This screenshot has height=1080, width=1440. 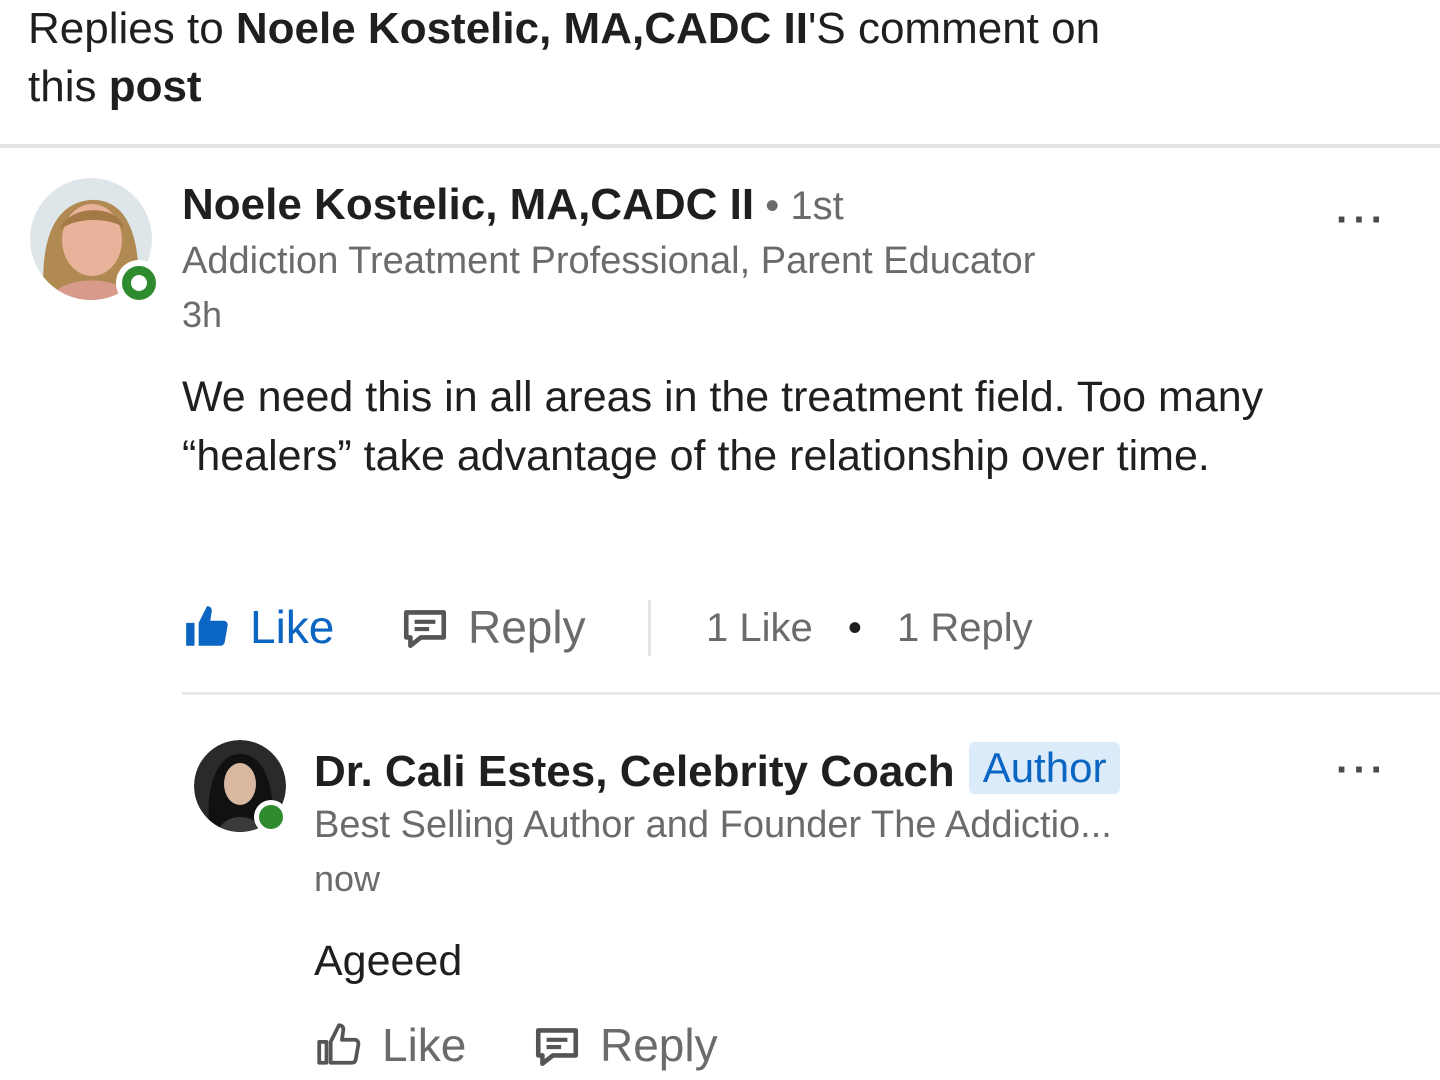 What do you see at coordinates (241, 787) in the screenshot?
I see `reply-author-avatar` at bounding box center [241, 787].